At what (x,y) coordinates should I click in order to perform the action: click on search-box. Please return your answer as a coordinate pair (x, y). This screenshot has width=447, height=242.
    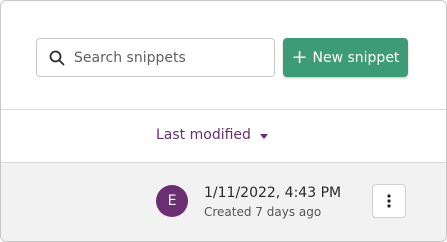
    Looking at the image, I should click on (155, 57).